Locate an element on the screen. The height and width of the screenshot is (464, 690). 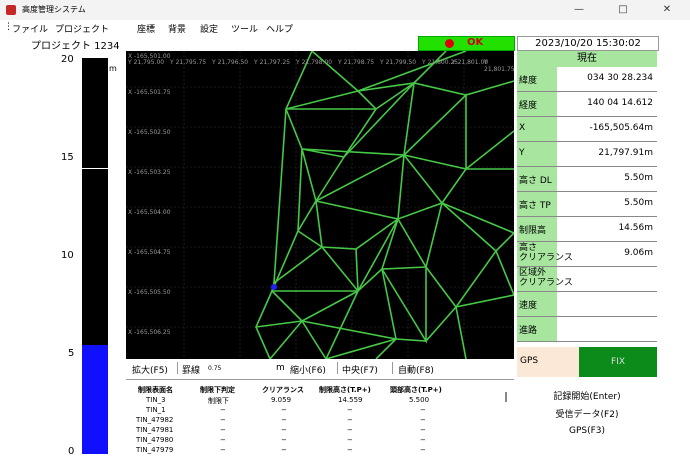
map-y-label: Y 21,795.75 is located at coordinates (188, 62).